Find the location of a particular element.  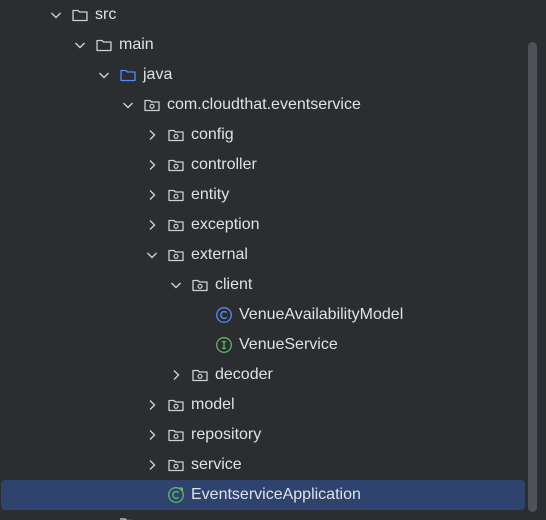

tree-row-label: model is located at coordinates (213, 404).